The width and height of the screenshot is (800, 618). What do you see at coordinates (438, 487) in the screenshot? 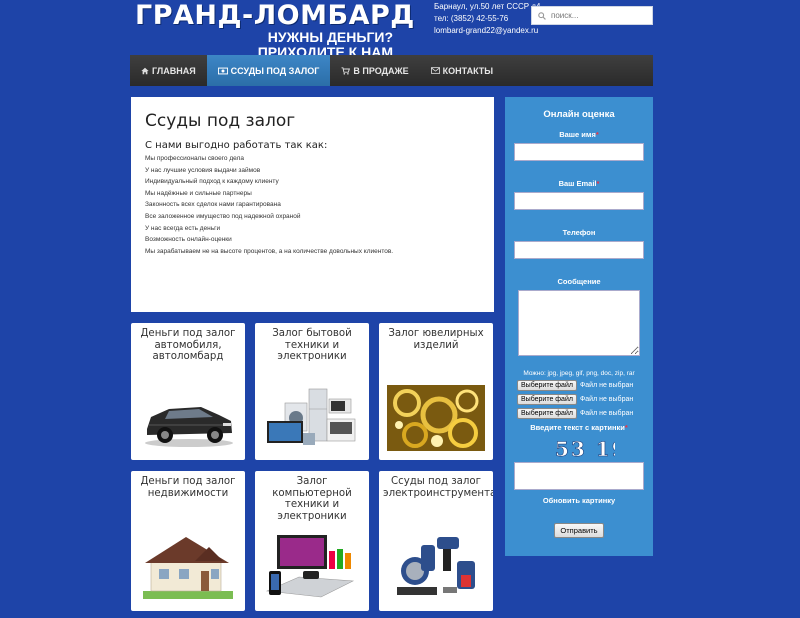
I see `card-title: Ссуды под залог электроинструмента` at bounding box center [438, 487].